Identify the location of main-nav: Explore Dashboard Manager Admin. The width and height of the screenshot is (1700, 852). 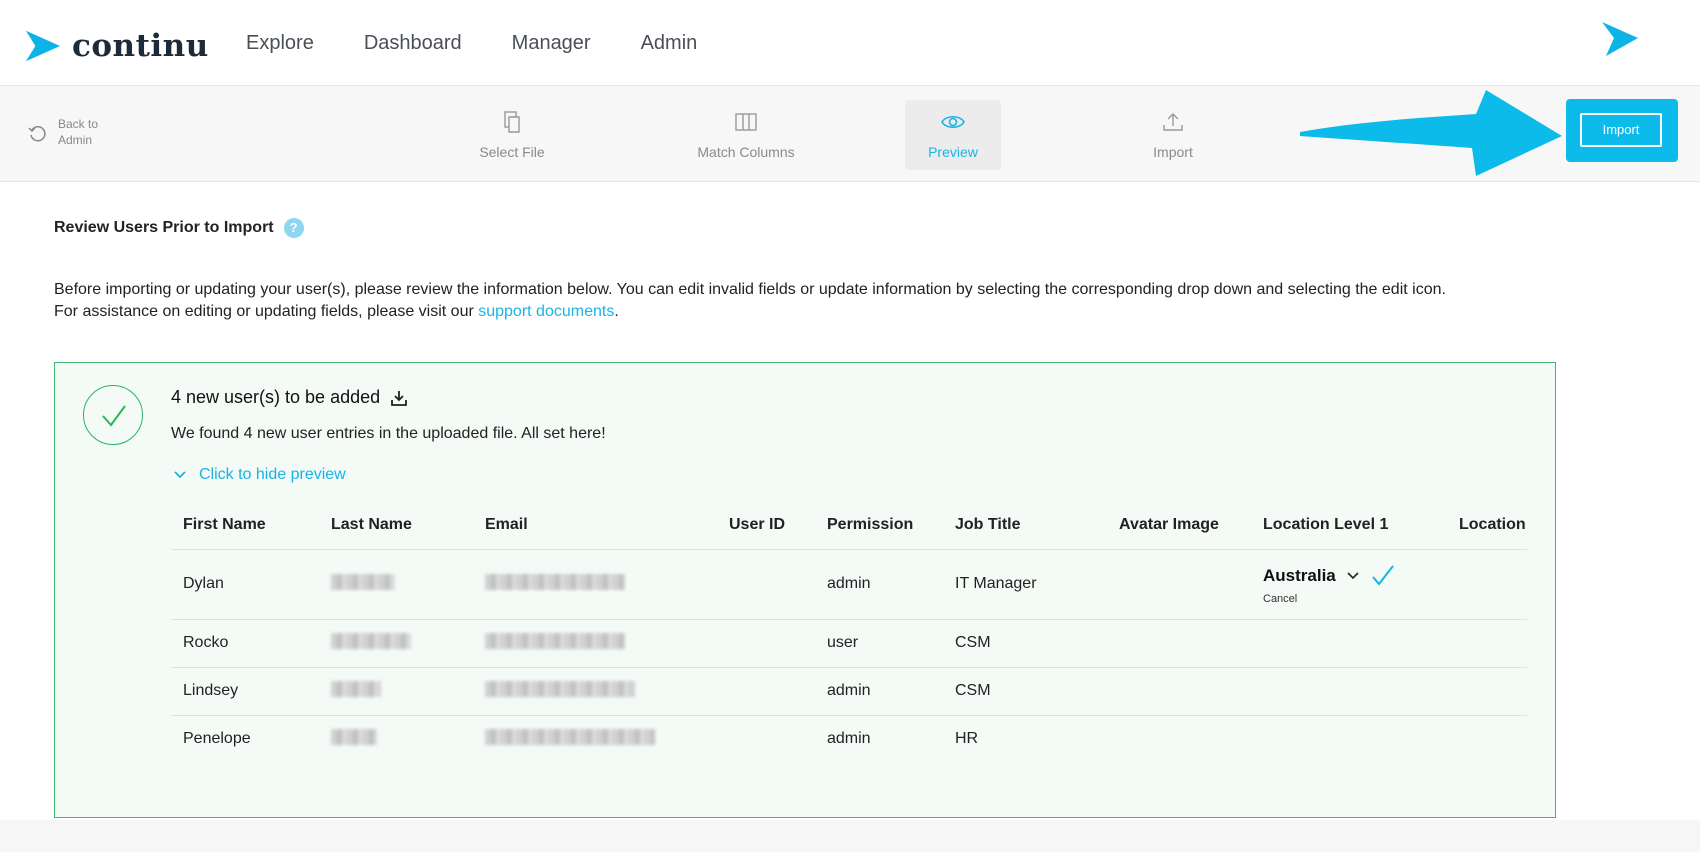
(471, 43).